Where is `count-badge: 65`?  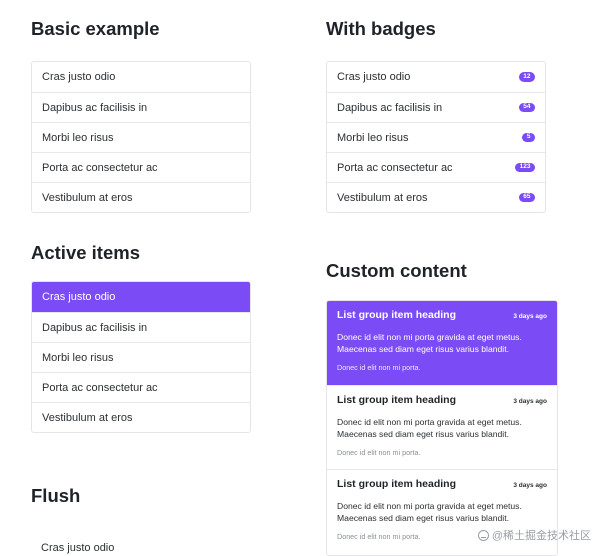 count-badge: 65 is located at coordinates (526, 197).